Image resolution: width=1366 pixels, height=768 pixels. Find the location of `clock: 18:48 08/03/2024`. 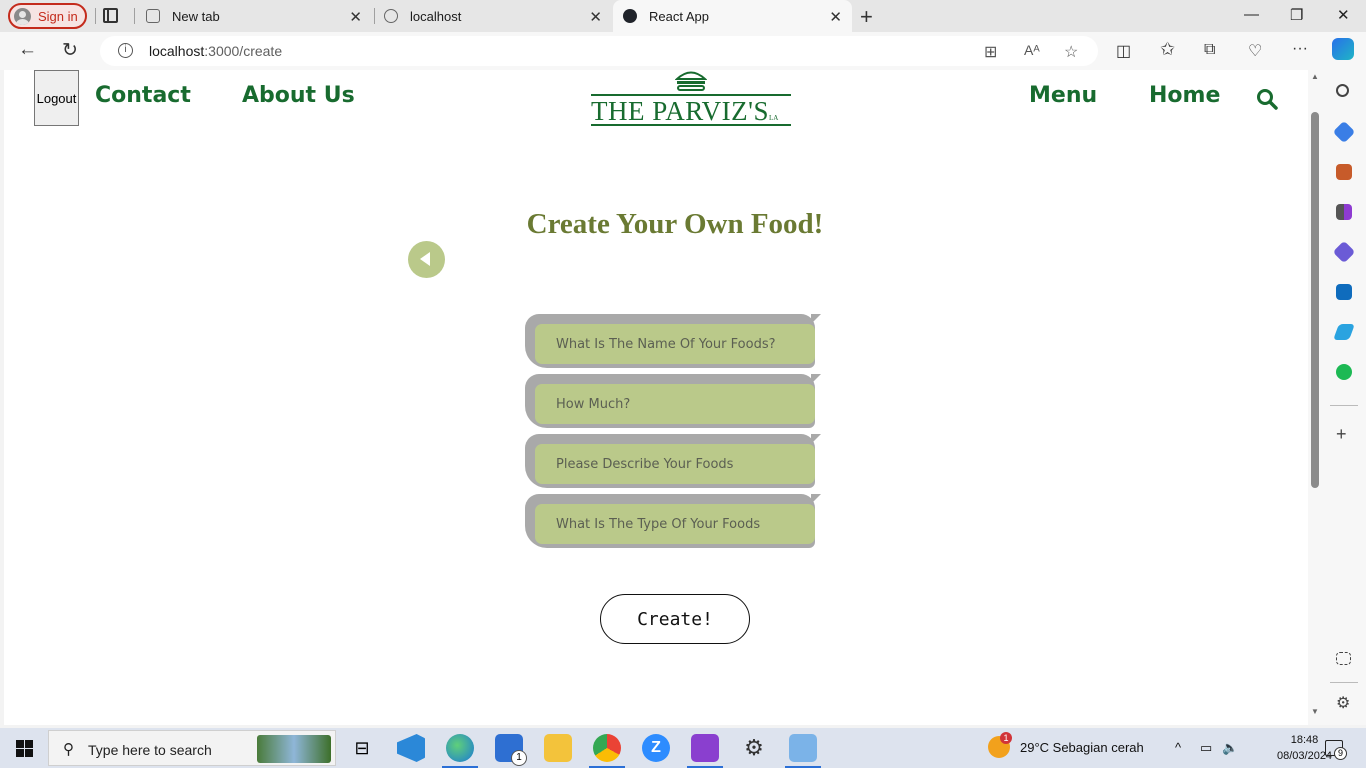

clock: 18:48 08/03/2024 is located at coordinates (1304, 748).